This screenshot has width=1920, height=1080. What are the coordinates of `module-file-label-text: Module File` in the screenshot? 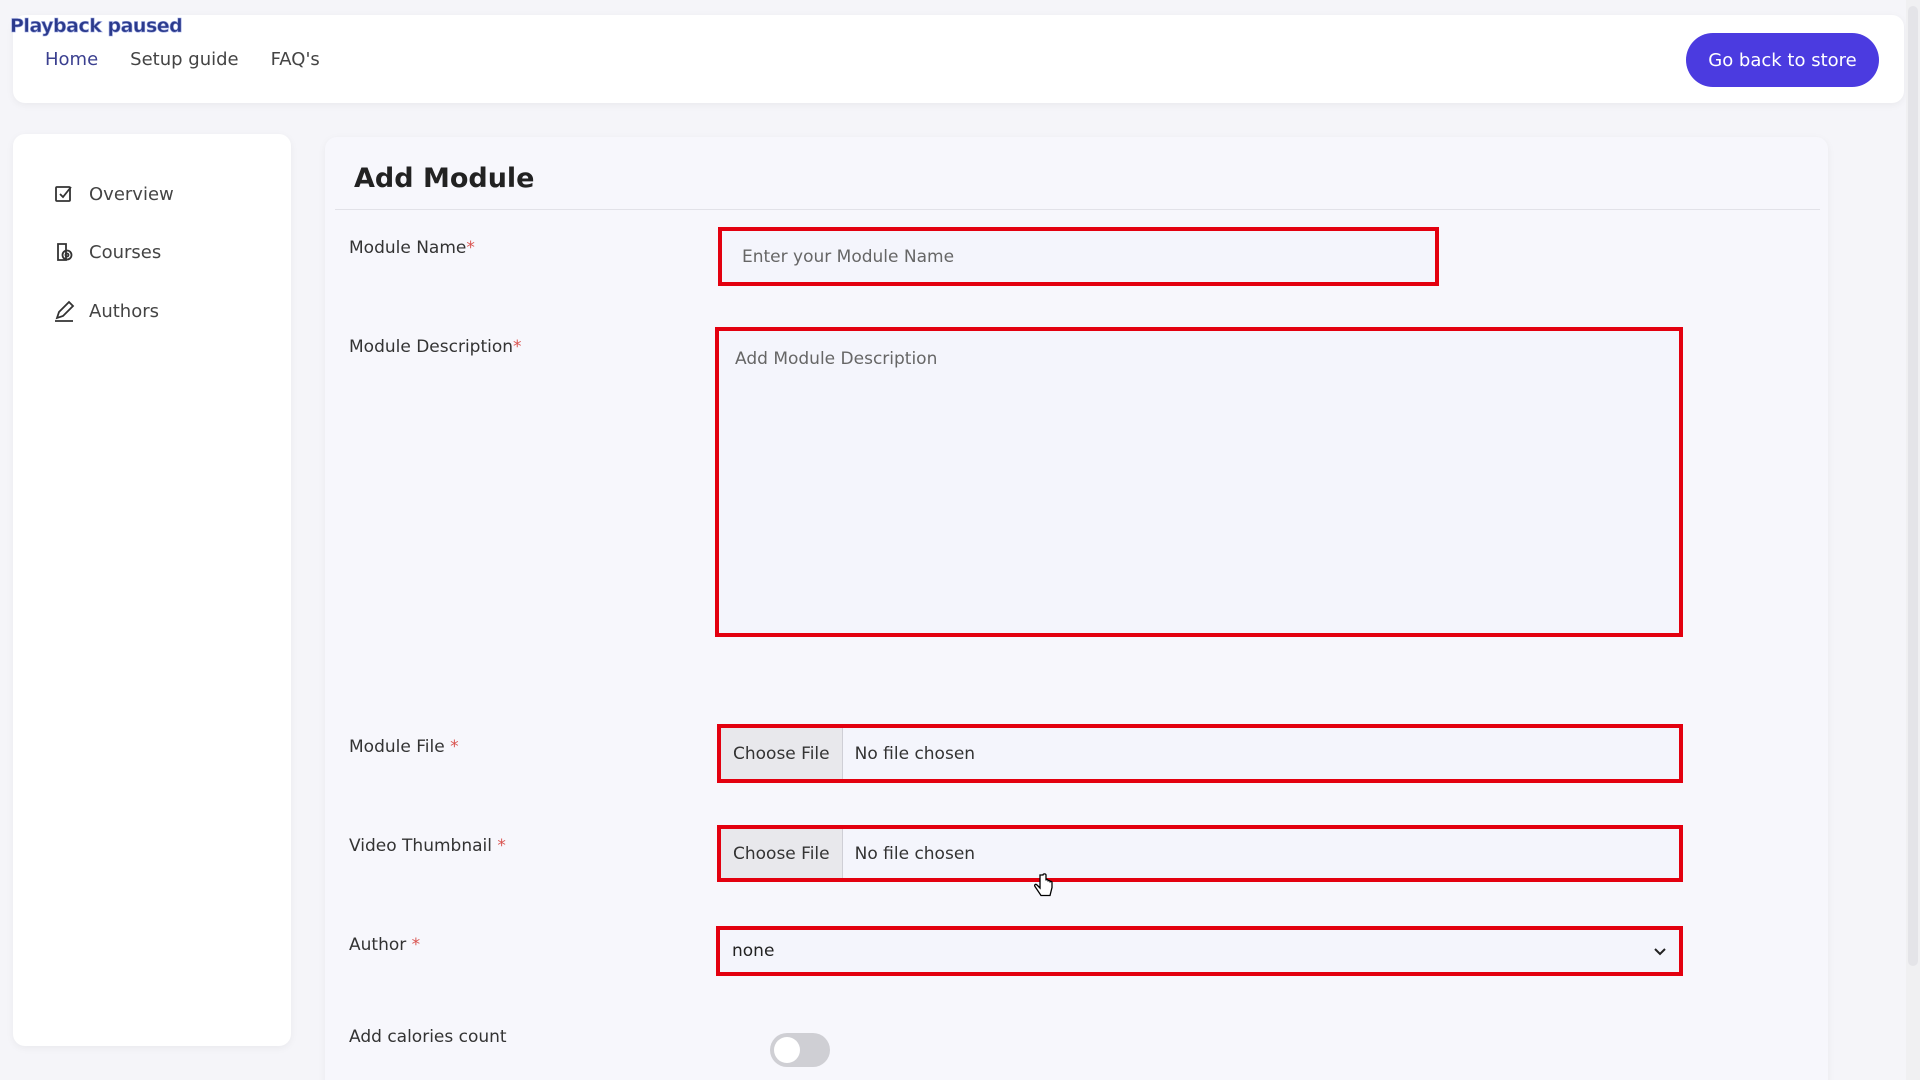 It's located at (400, 747).